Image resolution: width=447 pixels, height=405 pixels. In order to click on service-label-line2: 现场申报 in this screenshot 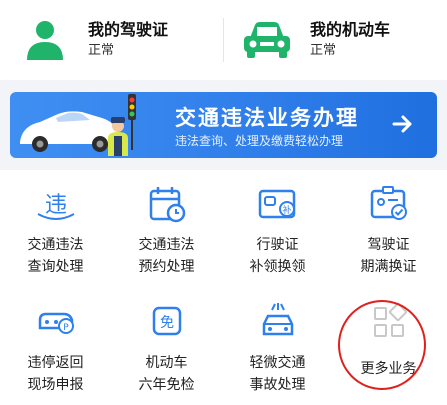, I will do `click(55, 385)`.